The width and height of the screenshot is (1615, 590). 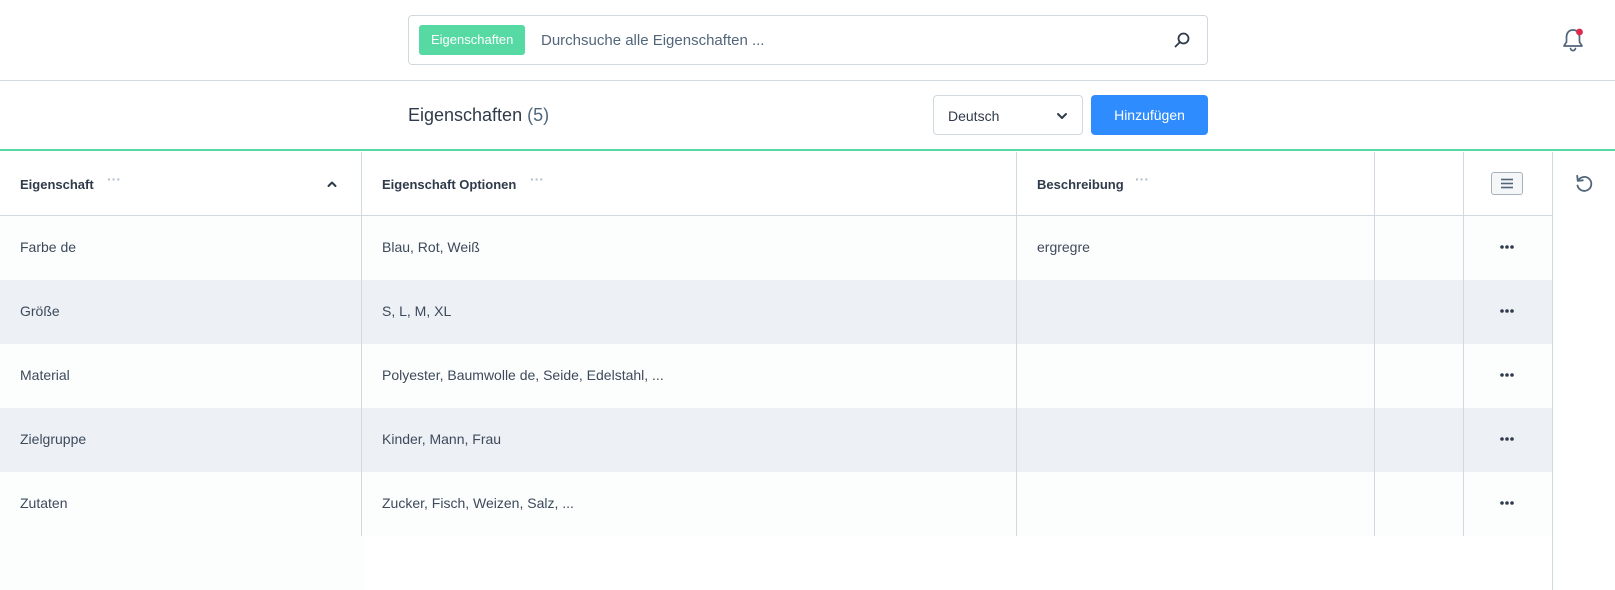 I want to click on reset-icon, so click(x=1584, y=183).